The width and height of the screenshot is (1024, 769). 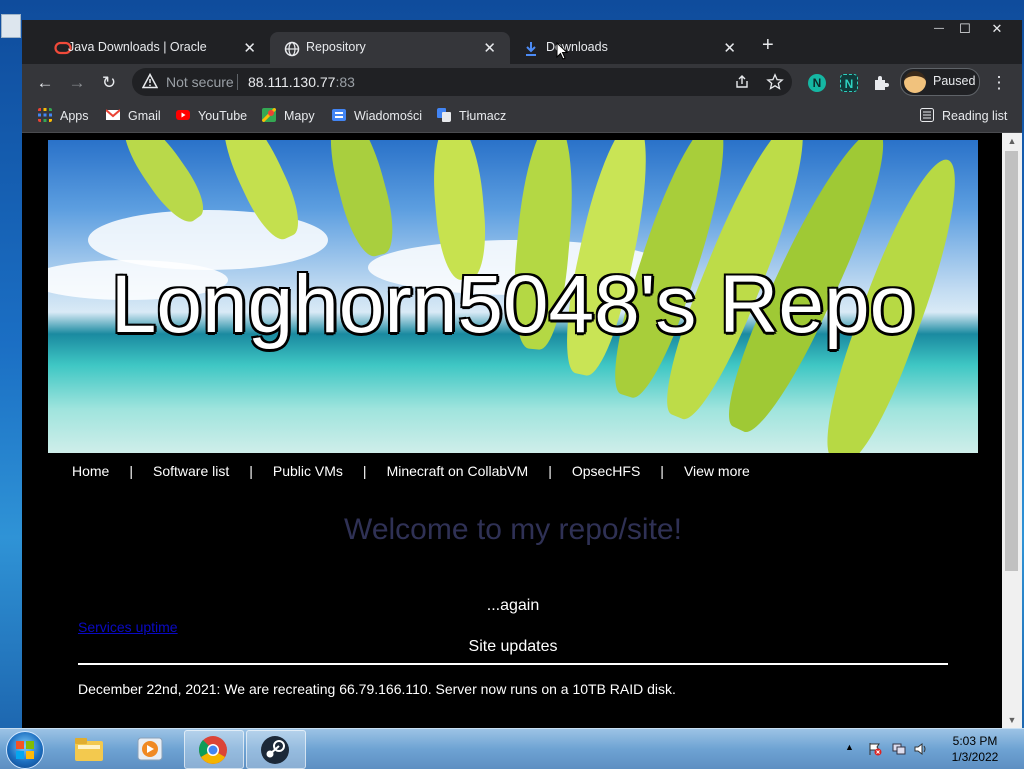 I want to click on reading-list-label: Reading list, so click(x=975, y=116).